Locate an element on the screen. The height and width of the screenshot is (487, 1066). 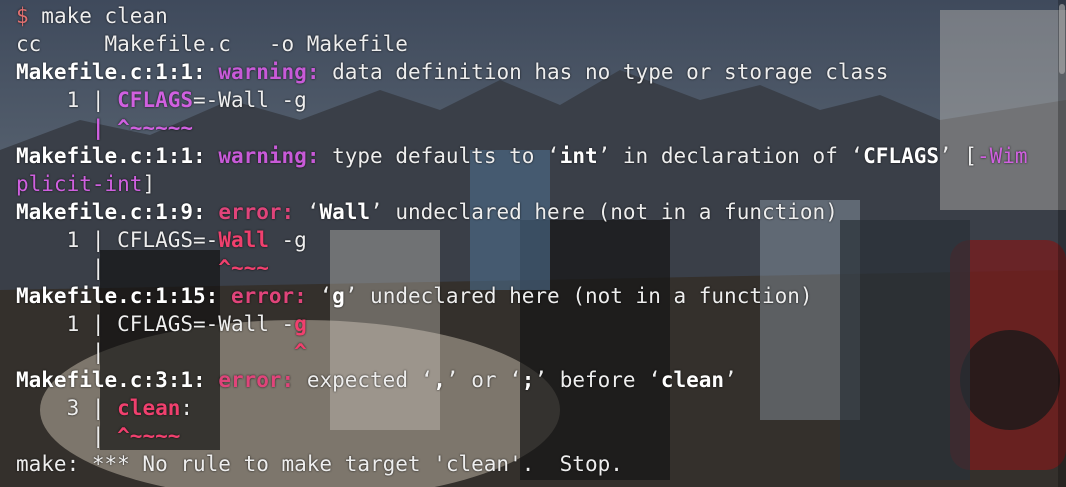
error-3-source-highlight: clean is located at coordinates (149, 408).